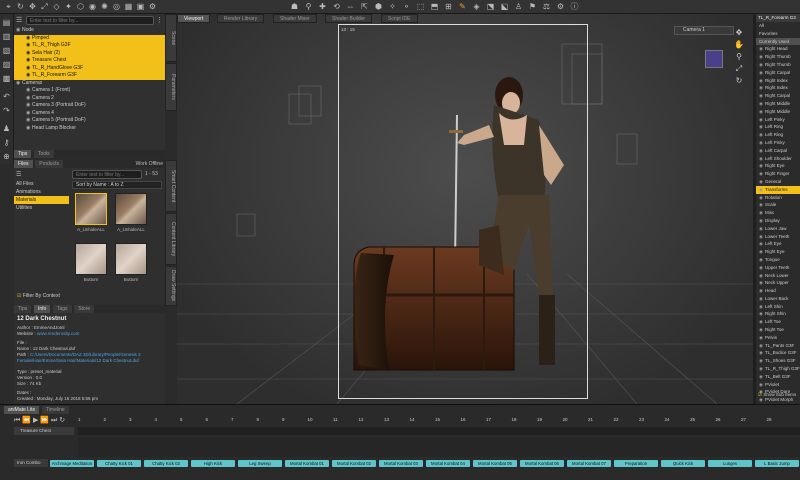 The height and width of the screenshot is (480, 800). What do you see at coordinates (739, 34) in the screenshot?
I see `orbit-icon: ✥` at bounding box center [739, 34].